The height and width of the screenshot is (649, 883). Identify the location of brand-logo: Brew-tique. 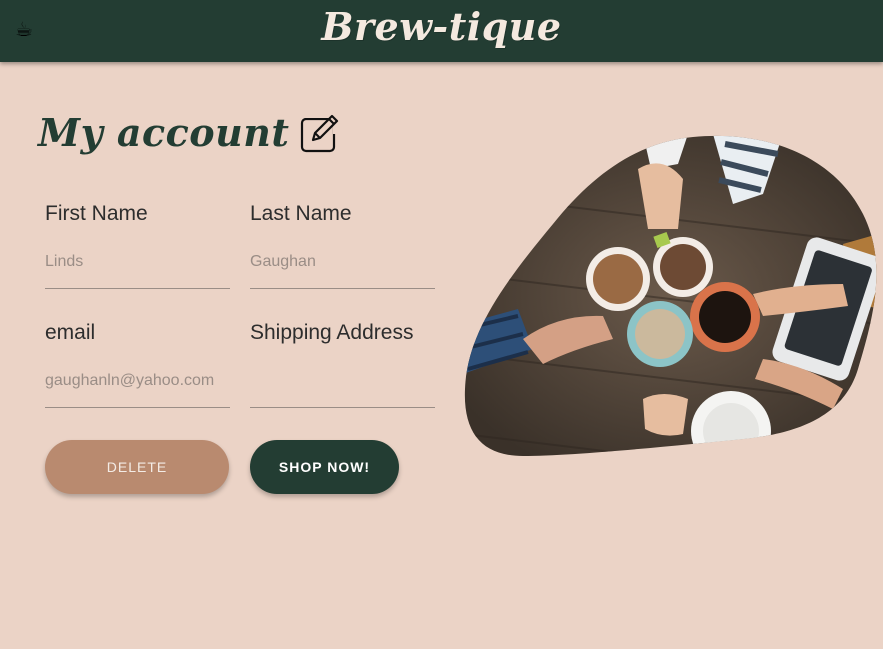
(441, 26).